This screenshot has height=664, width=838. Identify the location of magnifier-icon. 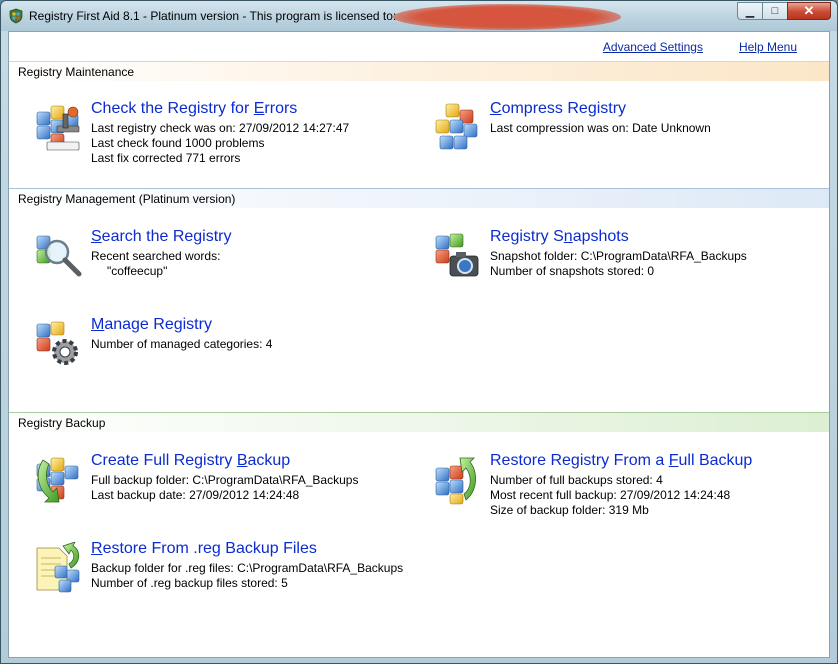
(59, 256).